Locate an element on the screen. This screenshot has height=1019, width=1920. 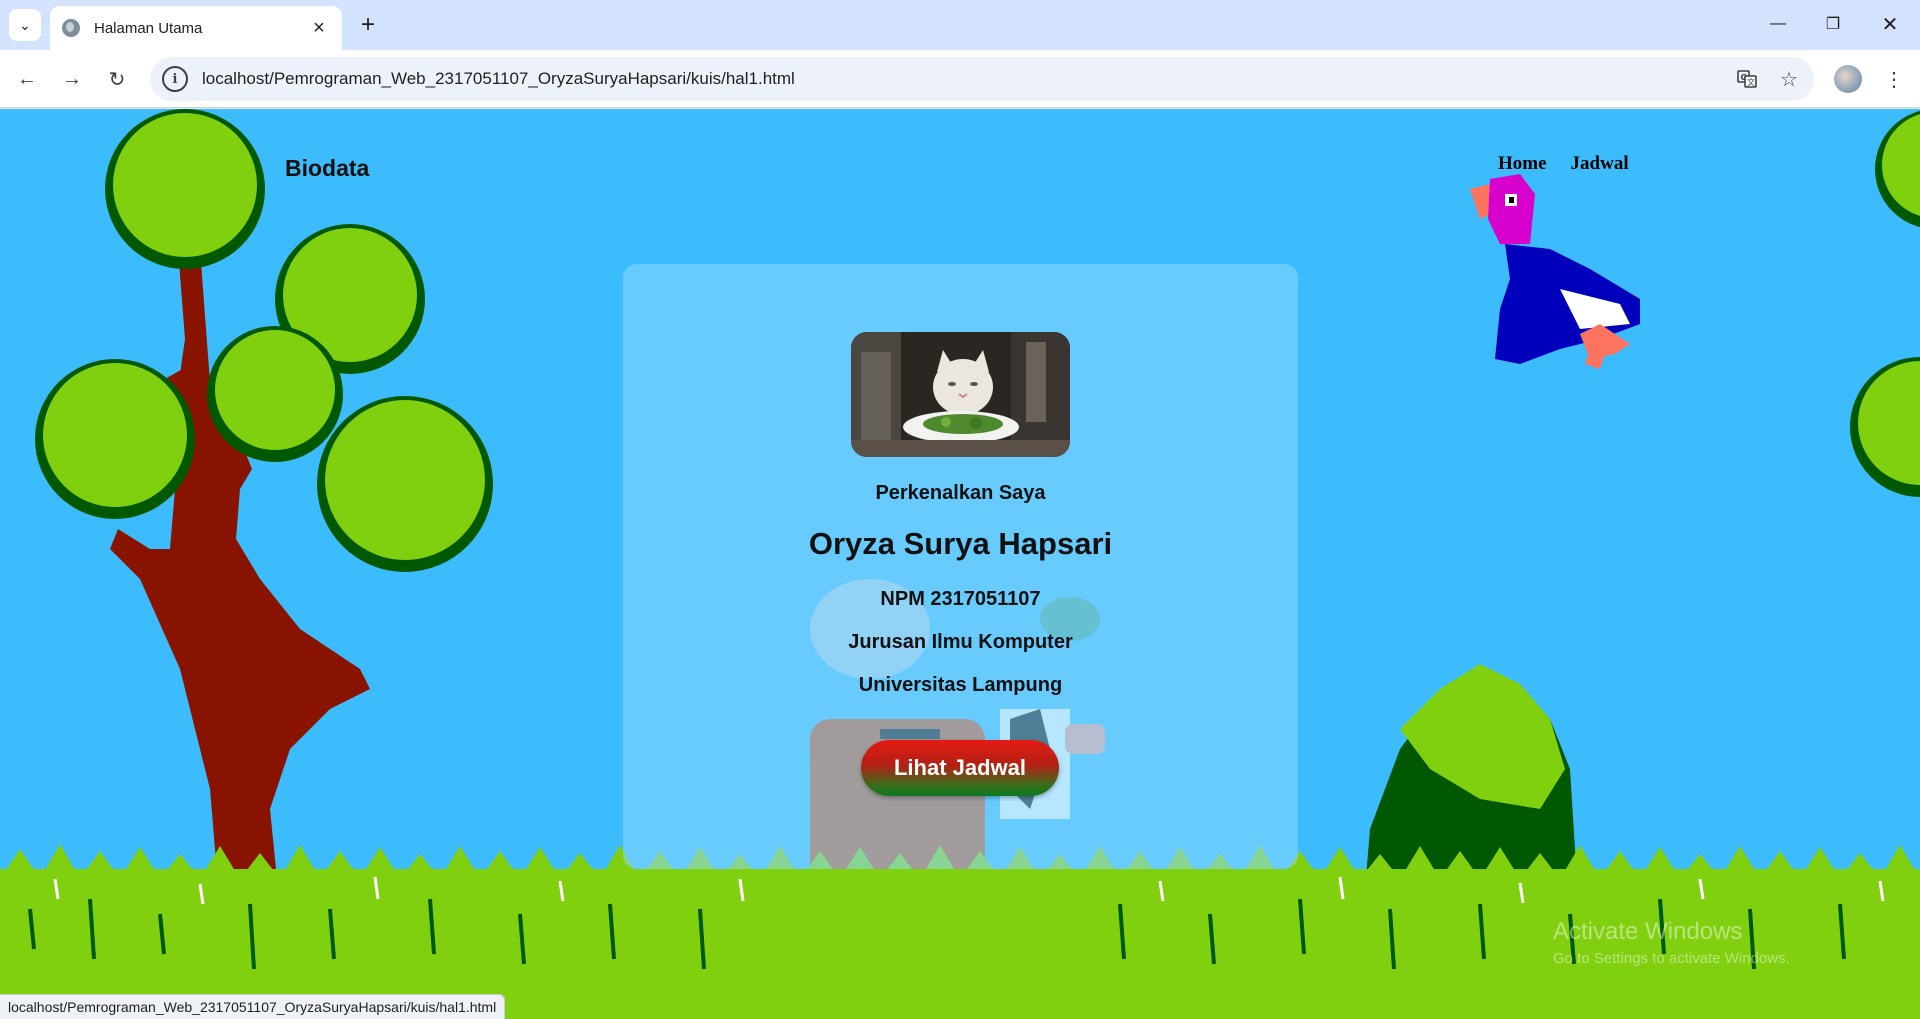
tab-search-button: ⌄ is located at coordinates (25, 25).